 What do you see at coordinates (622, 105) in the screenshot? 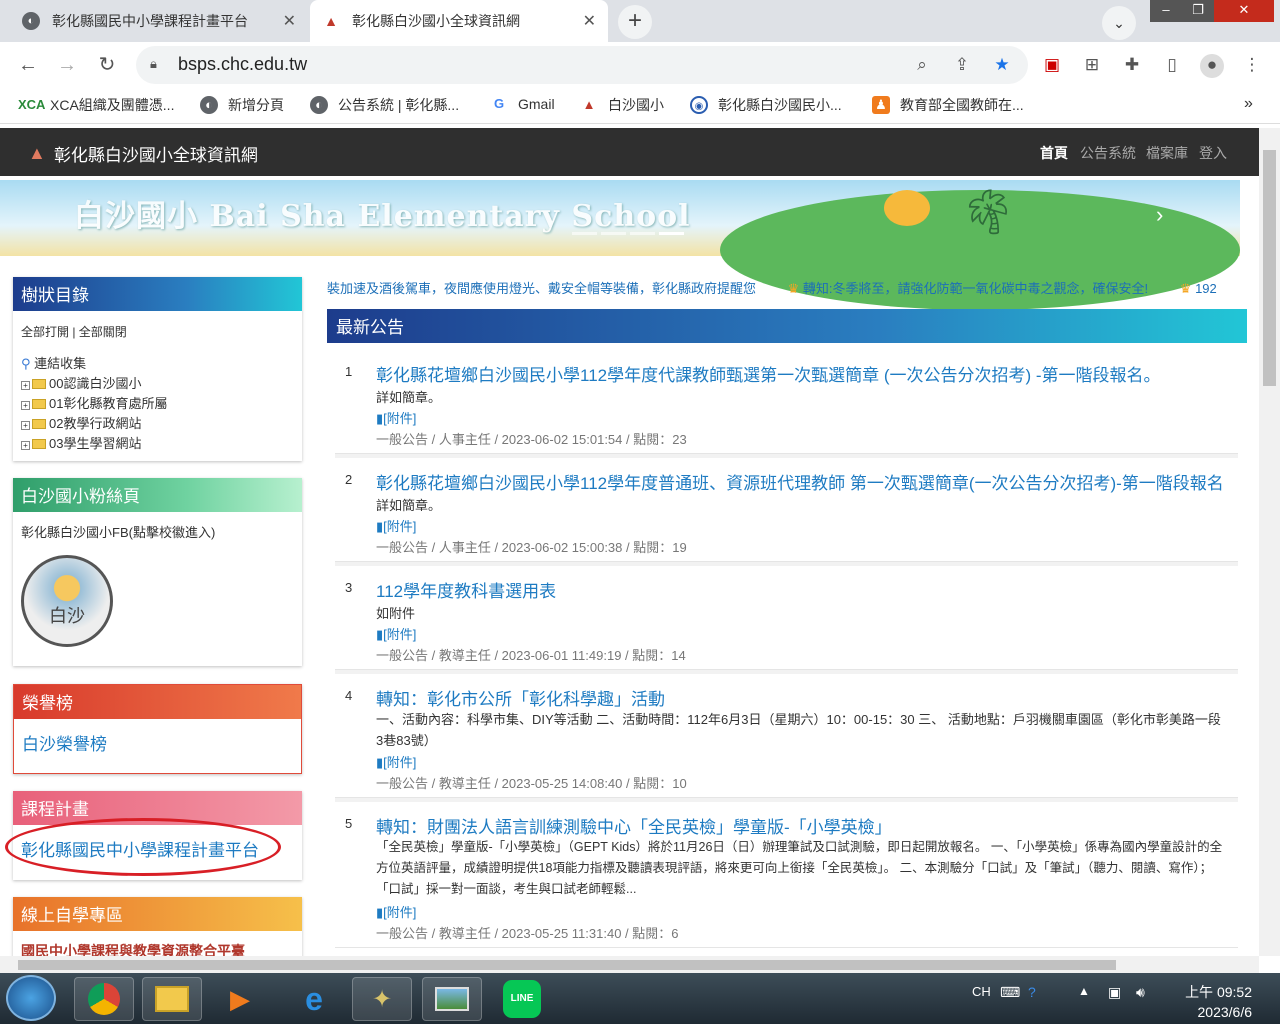
I see `bookmark-baisha: ▲ 白沙國小` at bounding box center [622, 105].